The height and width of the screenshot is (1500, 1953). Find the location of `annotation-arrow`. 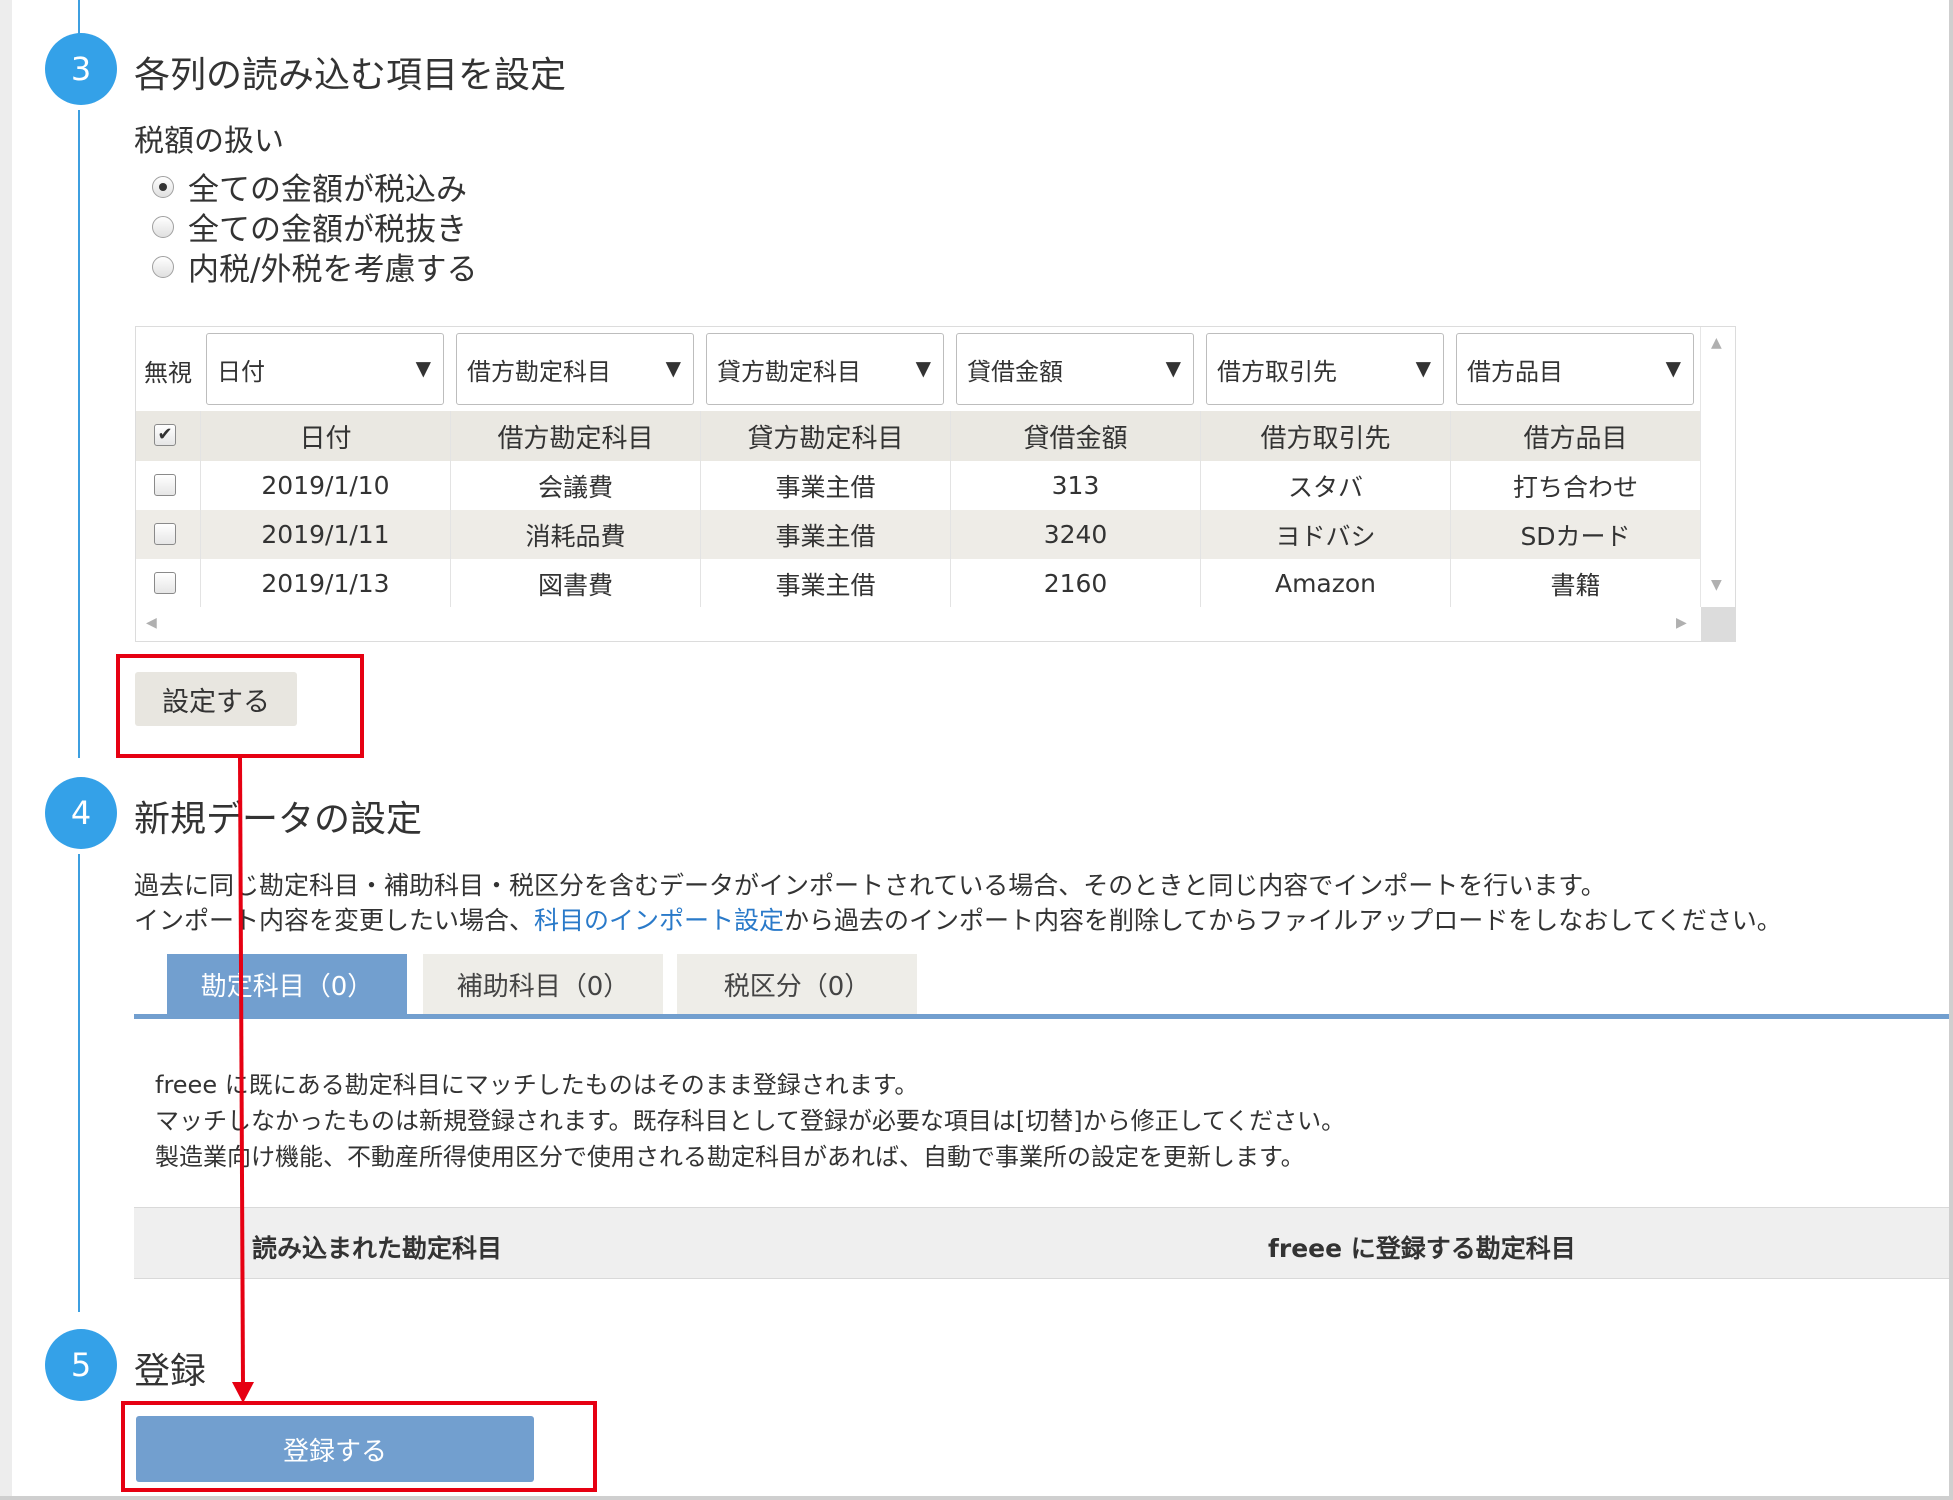

annotation-arrow is located at coordinates (243, 1080).